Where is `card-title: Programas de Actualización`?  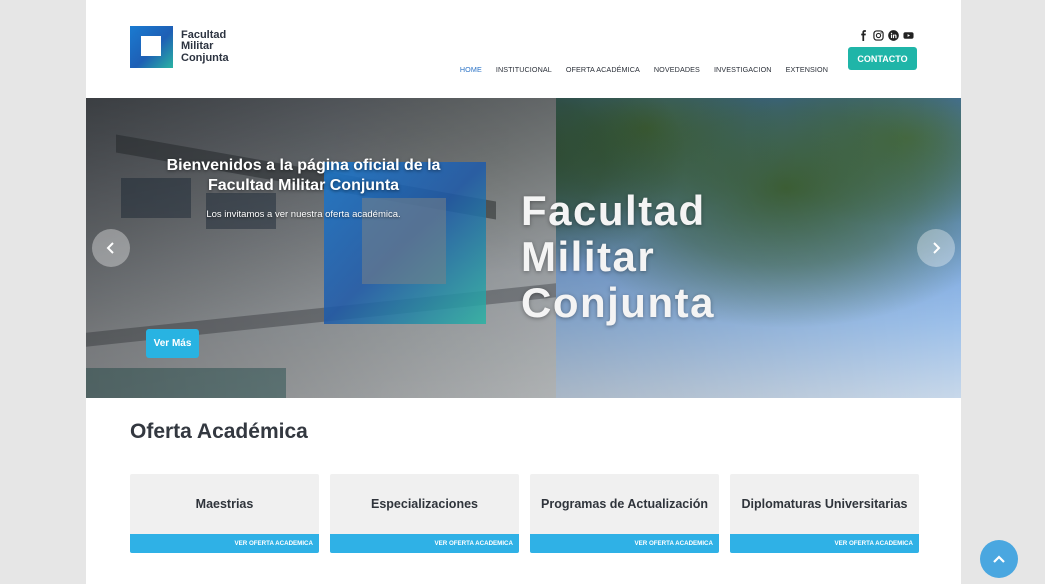
card-title: Programas de Actualización is located at coordinates (624, 504).